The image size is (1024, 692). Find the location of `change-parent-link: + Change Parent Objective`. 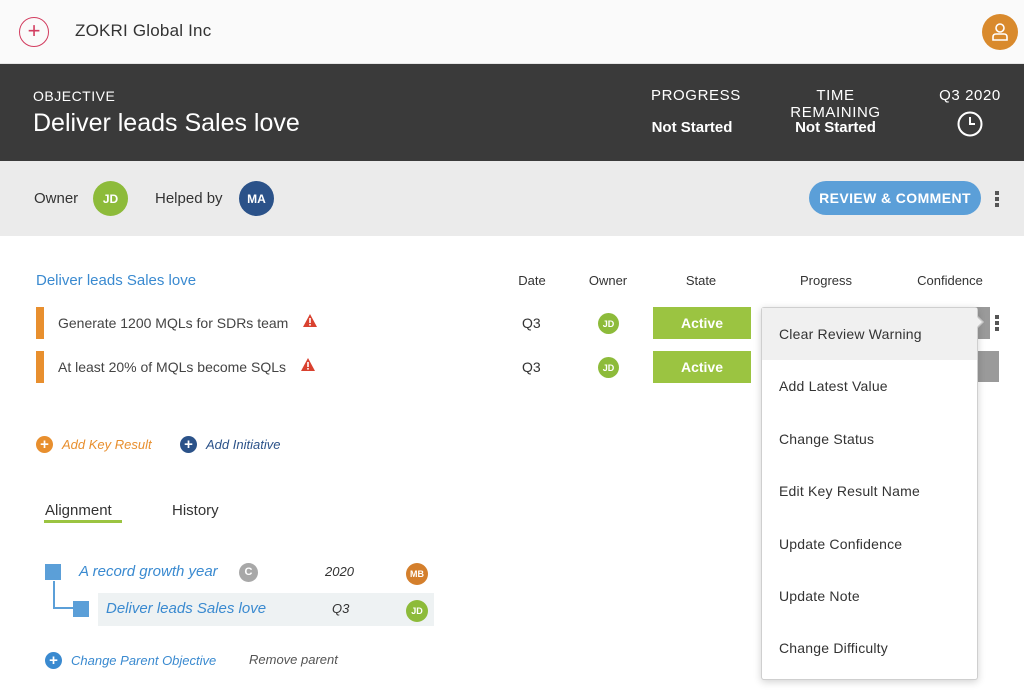

change-parent-link: + Change Parent Objective is located at coordinates (130, 660).